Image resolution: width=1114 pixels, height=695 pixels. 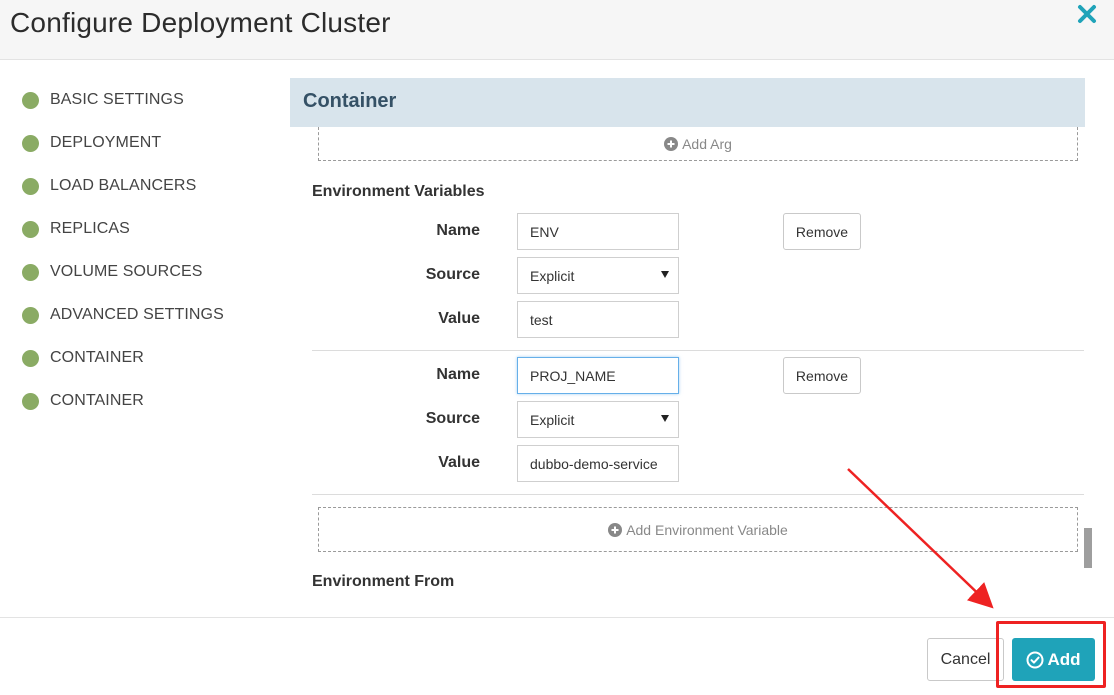 I want to click on sidebar-item-label: LOAD BALANCERS, so click(x=123, y=185).